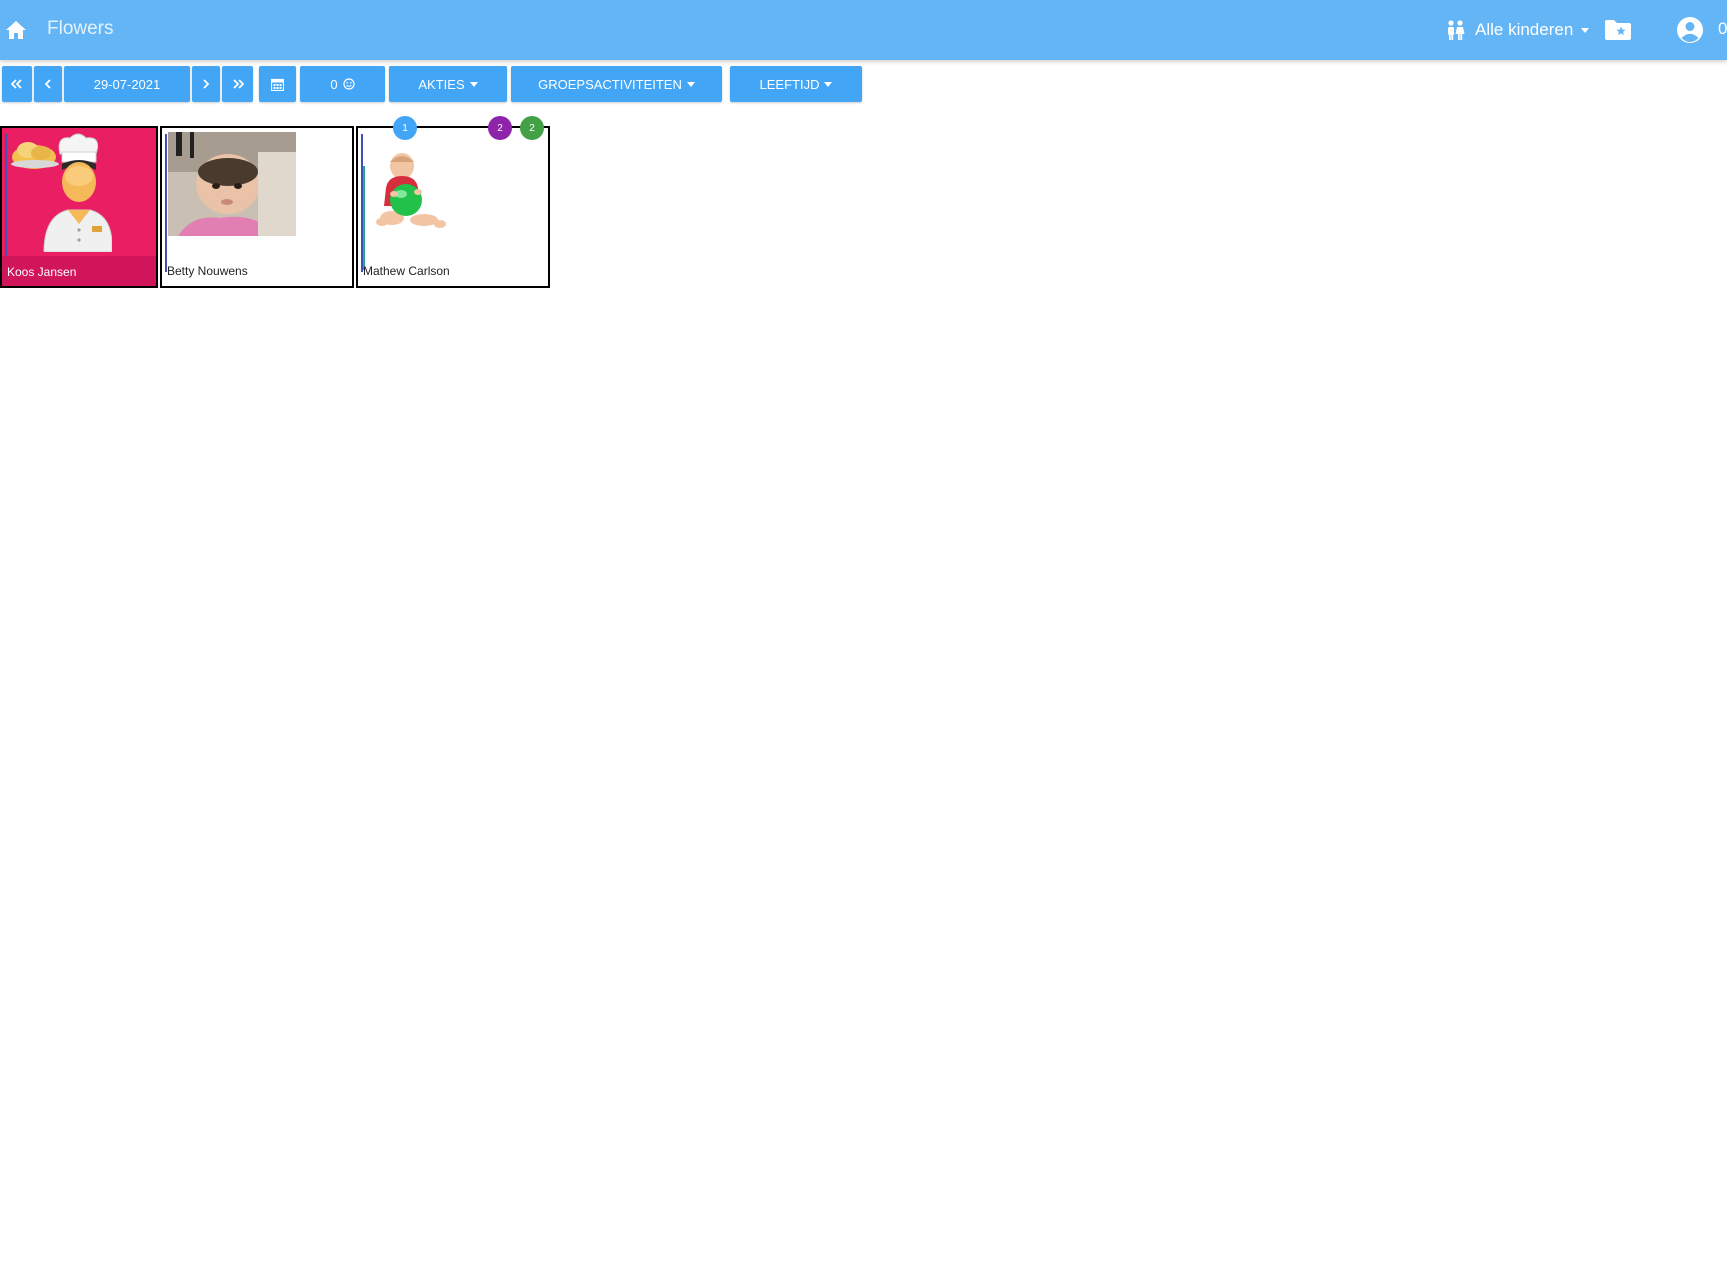 Image resolution: width=1727 pixels, height=1276 pixels. What do you see at coordinates (1585, 30) in the screenshot?
I see `chevron-down-icon` at bounding box center [1585, 30].